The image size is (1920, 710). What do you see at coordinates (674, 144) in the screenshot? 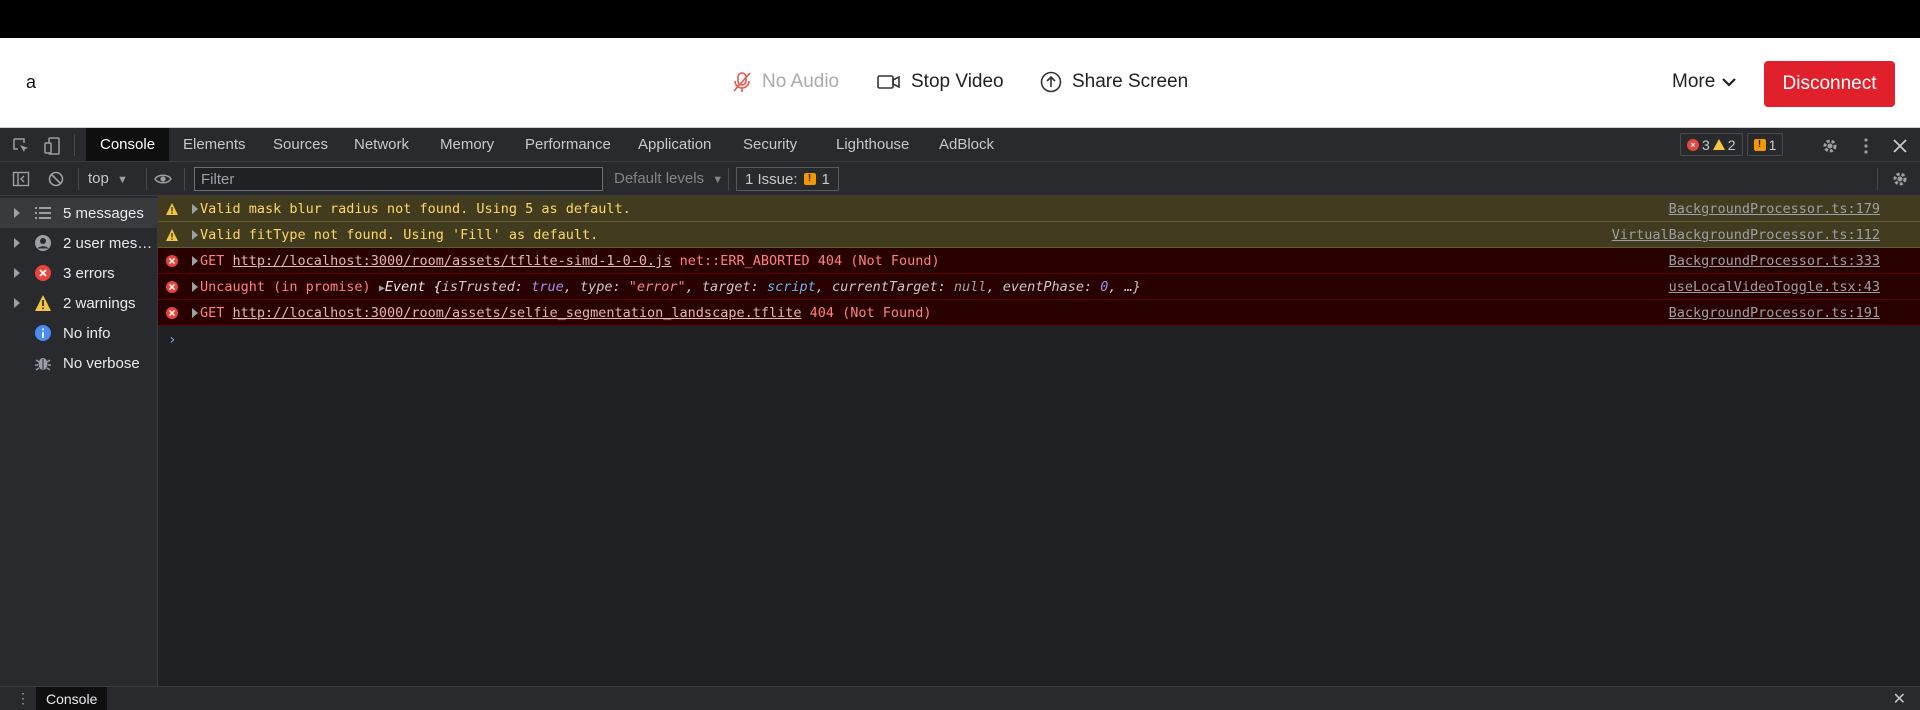
I see `tab-application: Application` at bounding box center [674, 144].